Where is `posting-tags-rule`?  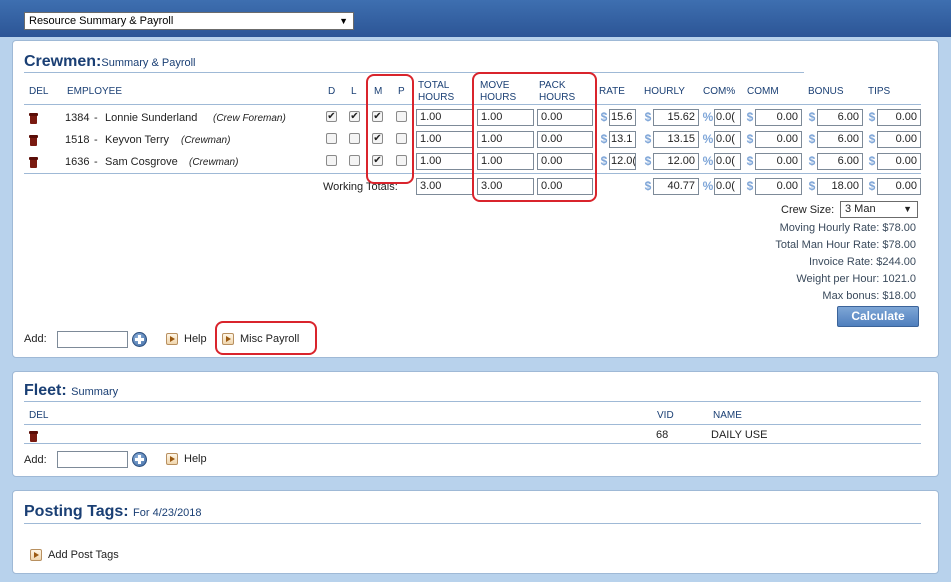 posting-tags-rule is located at coordinates (472, 523).